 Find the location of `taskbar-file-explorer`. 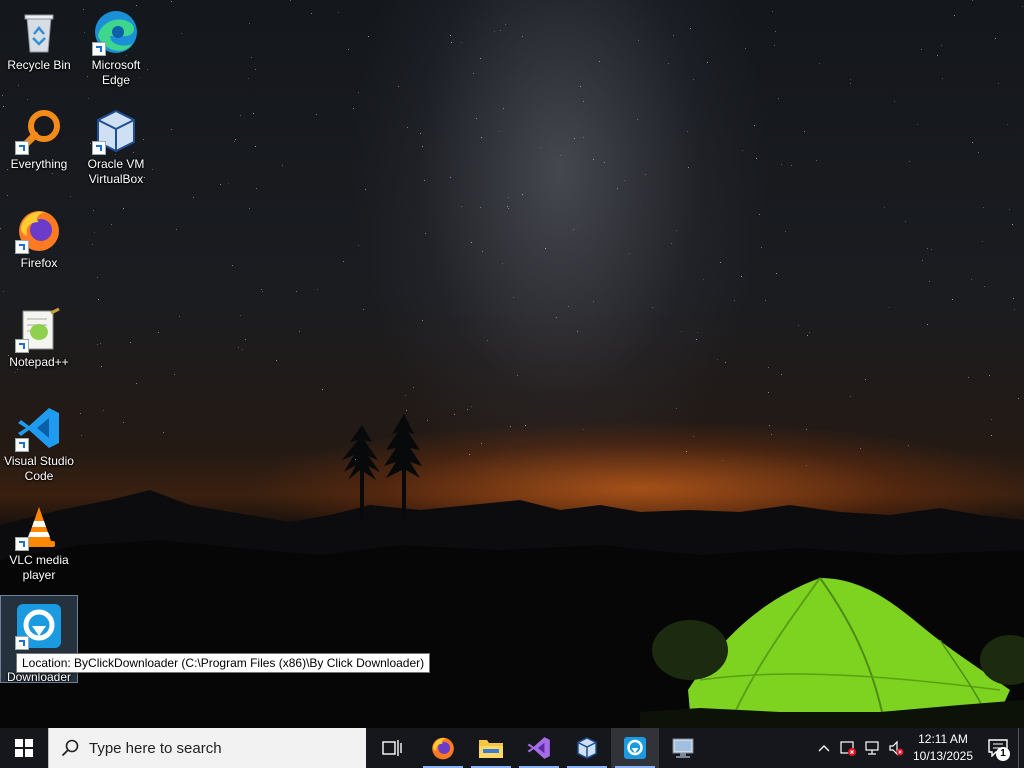

taskbar-file-explorer is located at coordinates (491, 748).